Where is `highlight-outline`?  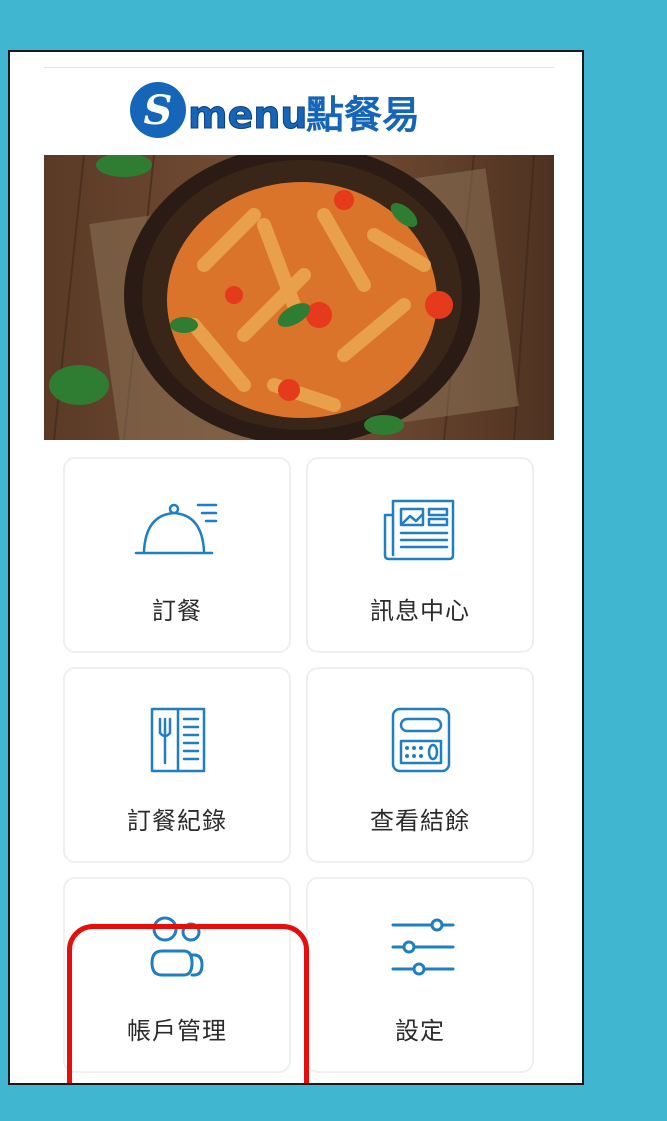
highlight-outline is located at coordinates (188, 1003).